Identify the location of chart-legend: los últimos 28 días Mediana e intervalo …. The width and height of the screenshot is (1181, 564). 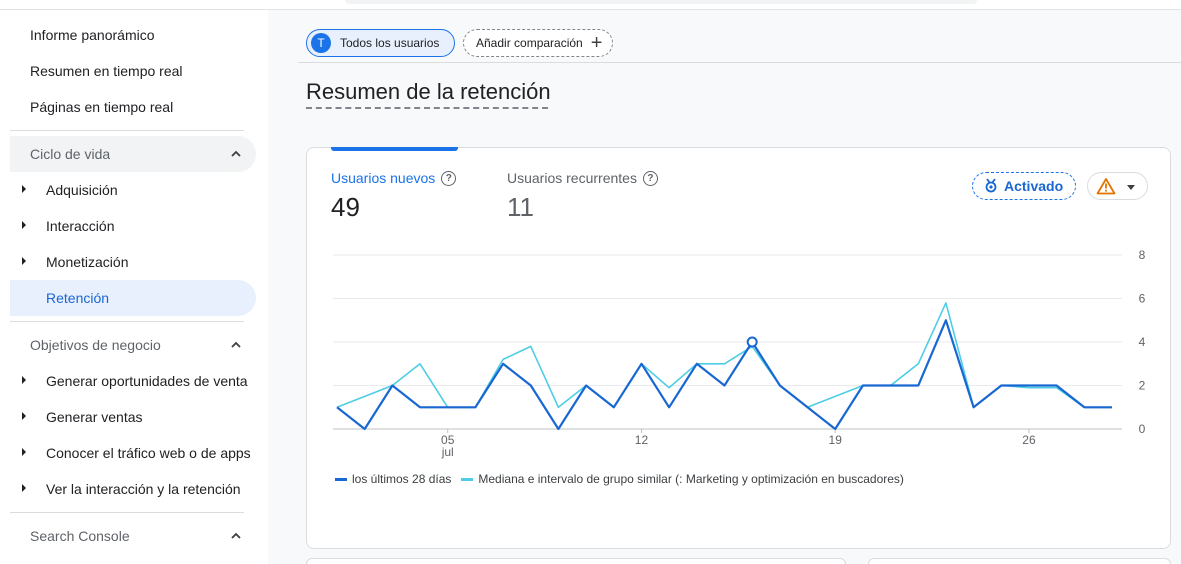
(624, 479).